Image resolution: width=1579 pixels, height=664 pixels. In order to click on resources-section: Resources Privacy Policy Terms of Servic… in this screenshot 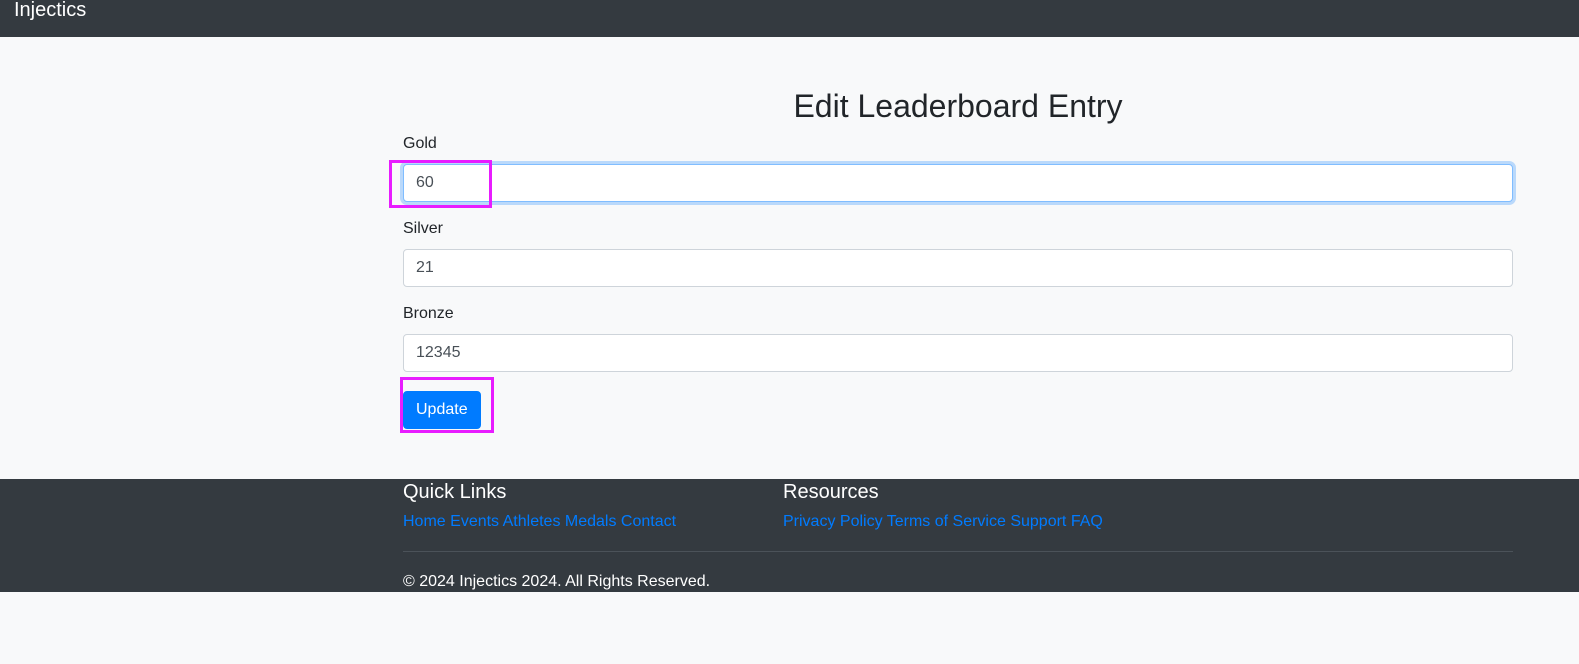, I will do `click(943, 505)`.